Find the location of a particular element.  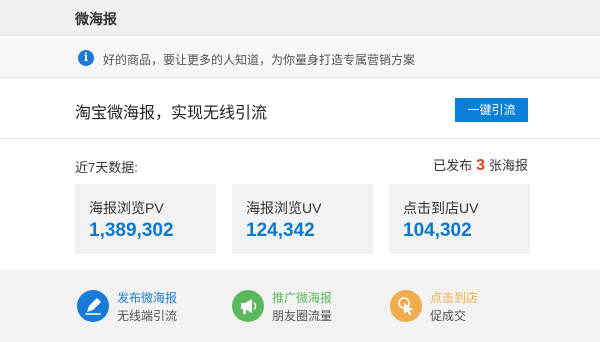

stat-value: 104,302 is located at coordinates (437, 230).